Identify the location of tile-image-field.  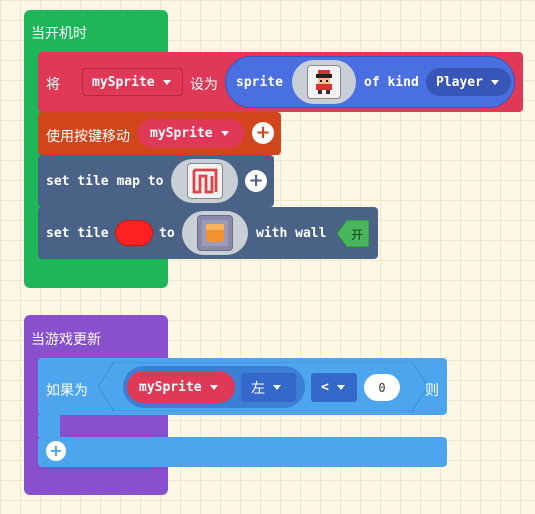
(215, 233).